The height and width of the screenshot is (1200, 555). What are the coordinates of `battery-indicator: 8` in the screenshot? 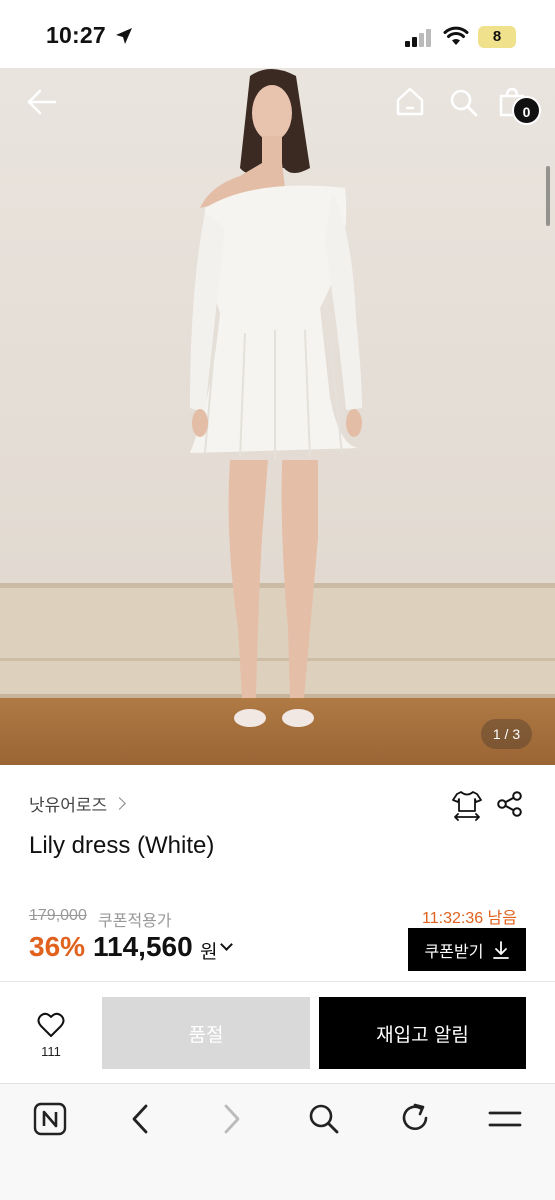 It's located at (497, 37).